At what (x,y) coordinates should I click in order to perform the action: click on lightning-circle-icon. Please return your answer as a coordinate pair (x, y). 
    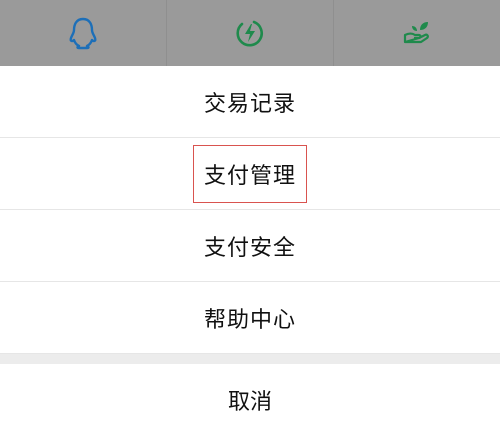
    Looking at the image, I should click on (249, 33).